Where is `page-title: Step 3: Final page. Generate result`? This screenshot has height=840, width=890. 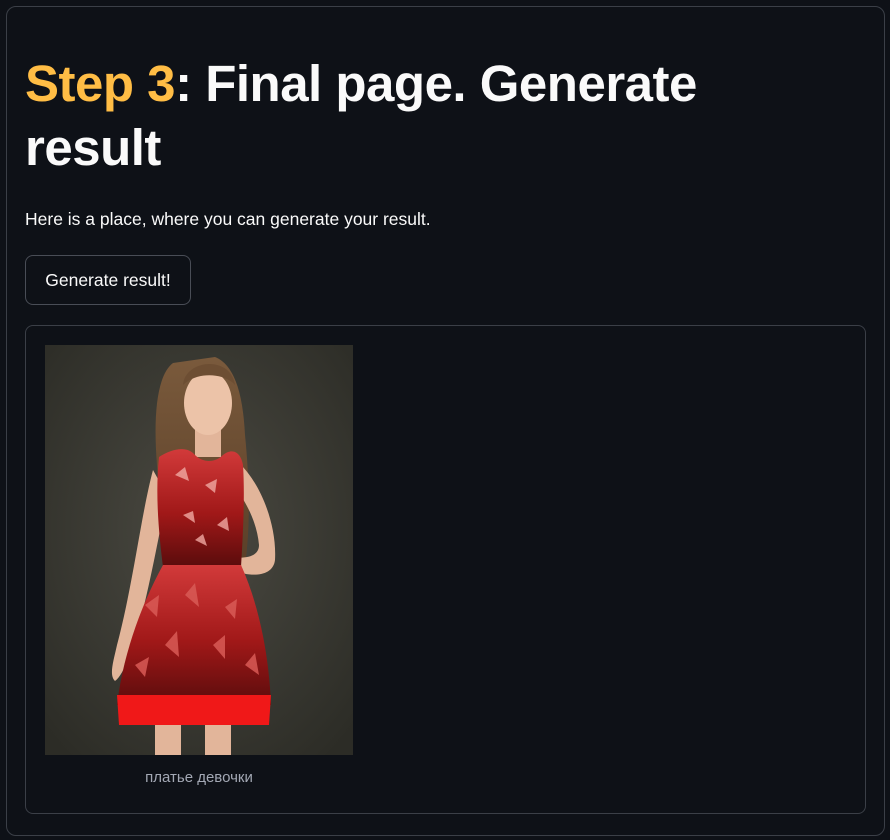
page-title: Step 3: Final page. Generate result is located at coordinates (405, 116).